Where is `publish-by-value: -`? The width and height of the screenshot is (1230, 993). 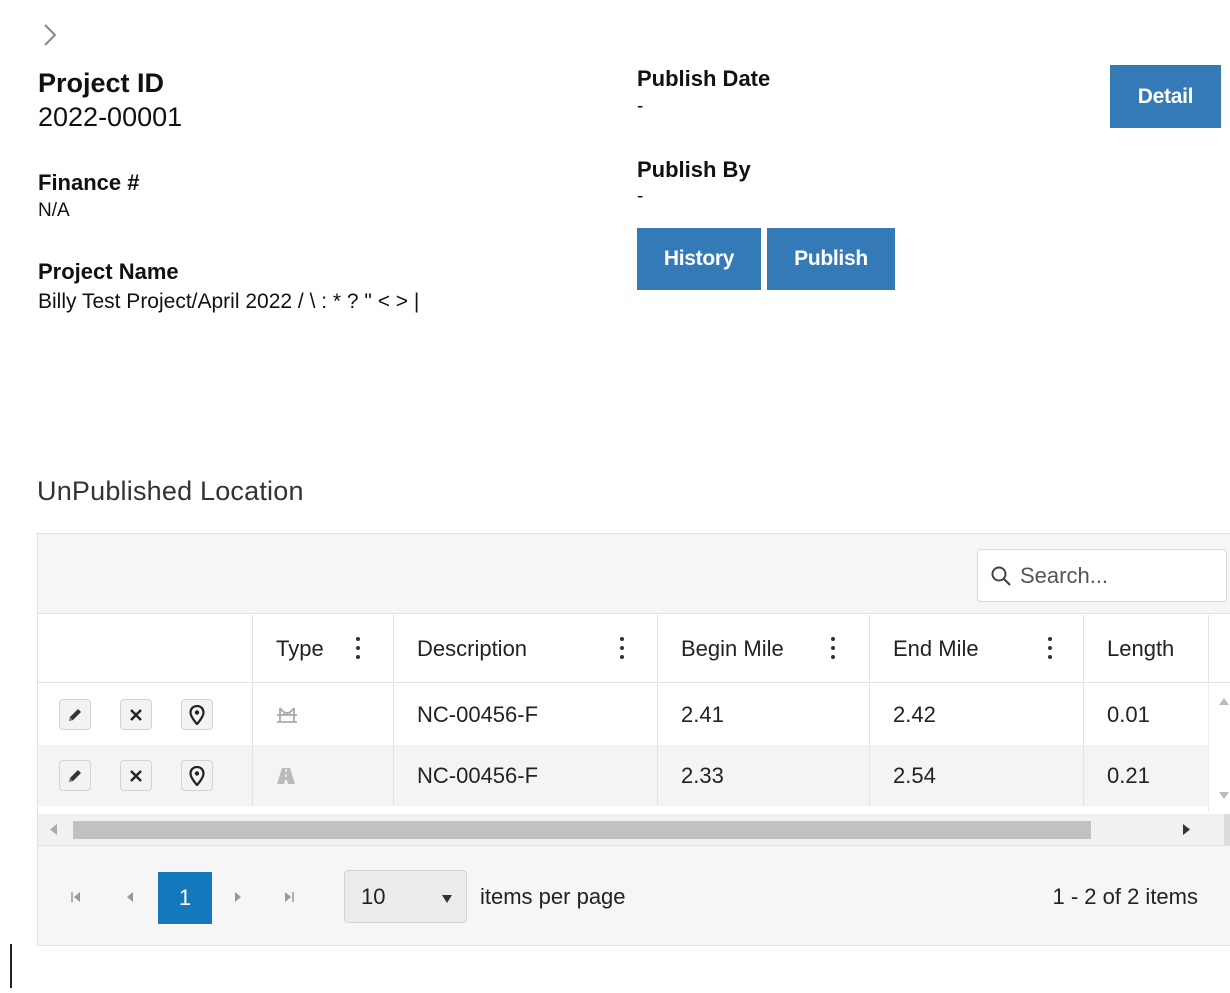 publish-by-value: - is located at coordinates (640, 196).